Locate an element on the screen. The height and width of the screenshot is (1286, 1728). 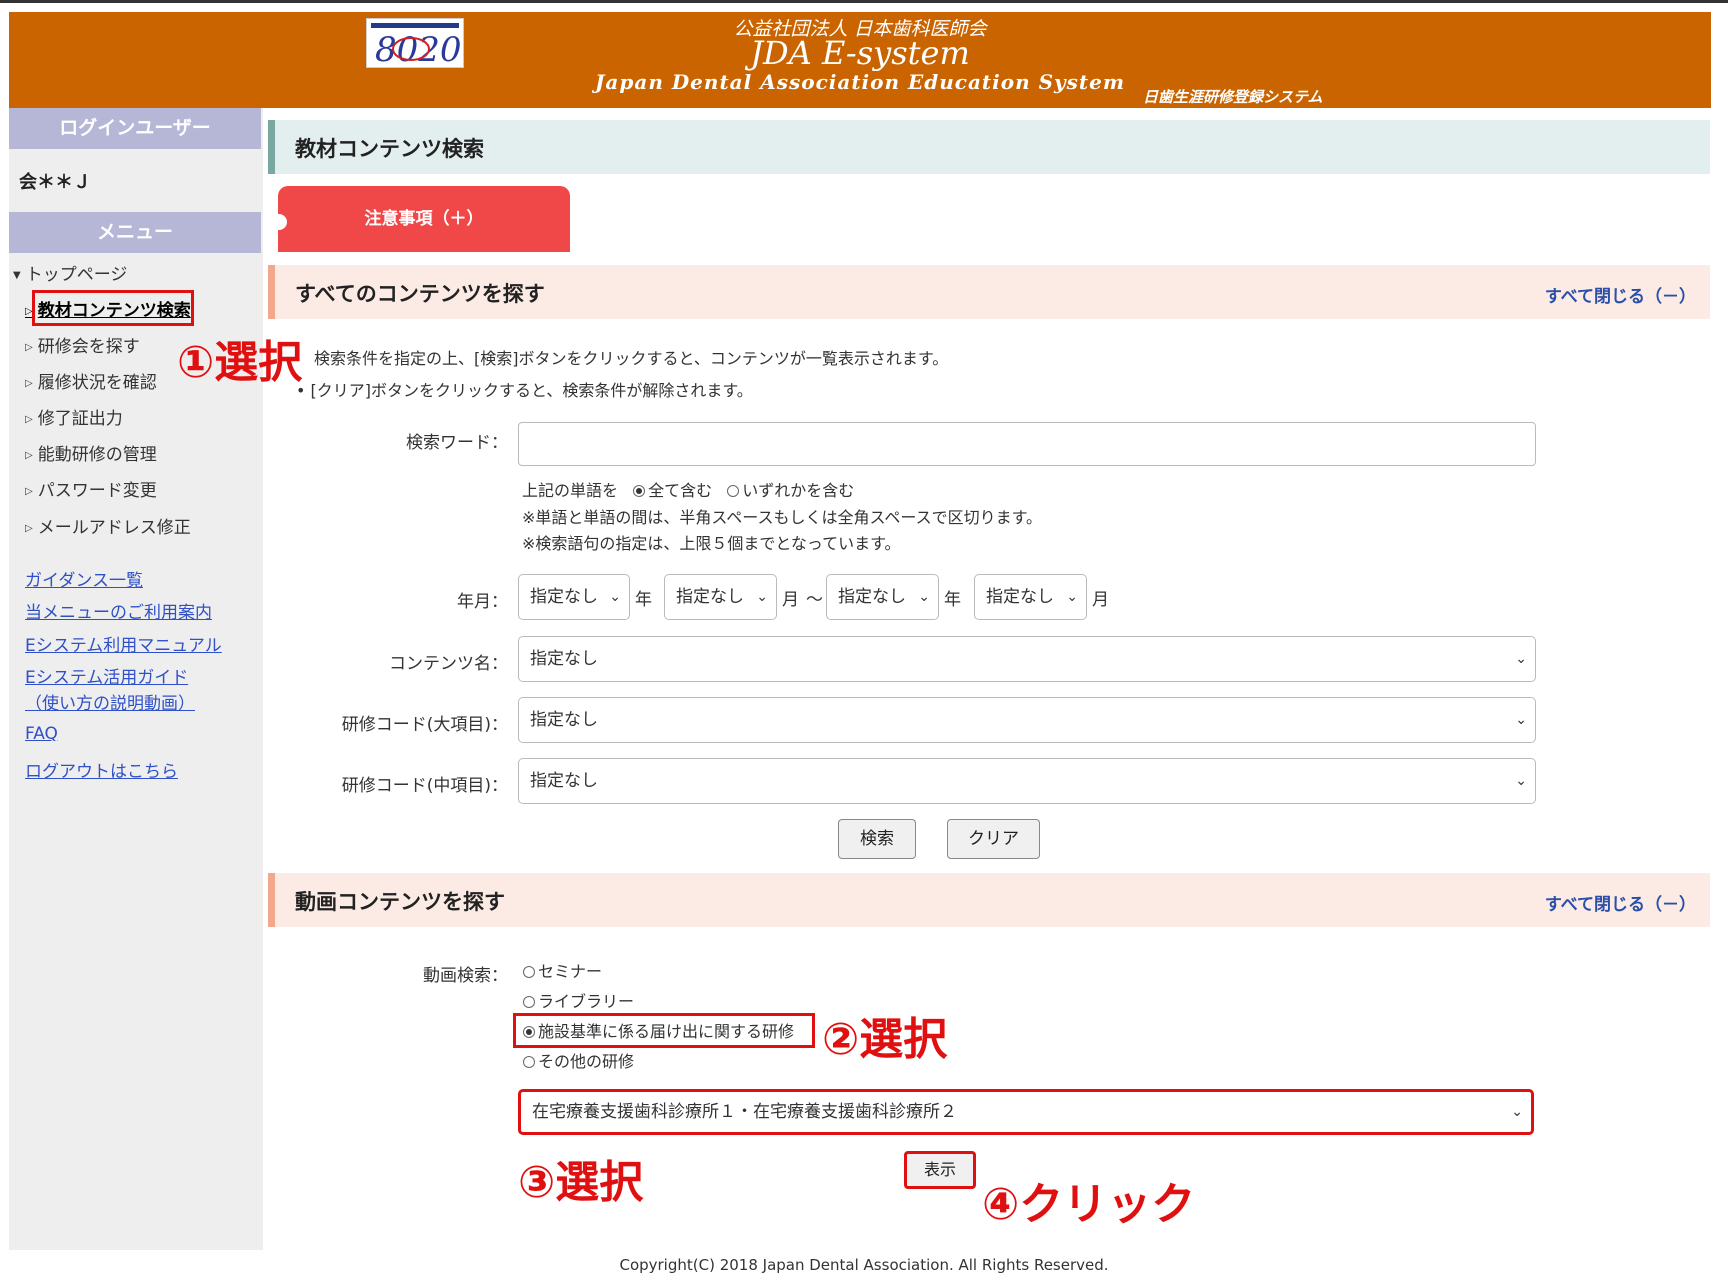
content-name-select: 指定なし ⌄ is located at coordinates (1027, 659).